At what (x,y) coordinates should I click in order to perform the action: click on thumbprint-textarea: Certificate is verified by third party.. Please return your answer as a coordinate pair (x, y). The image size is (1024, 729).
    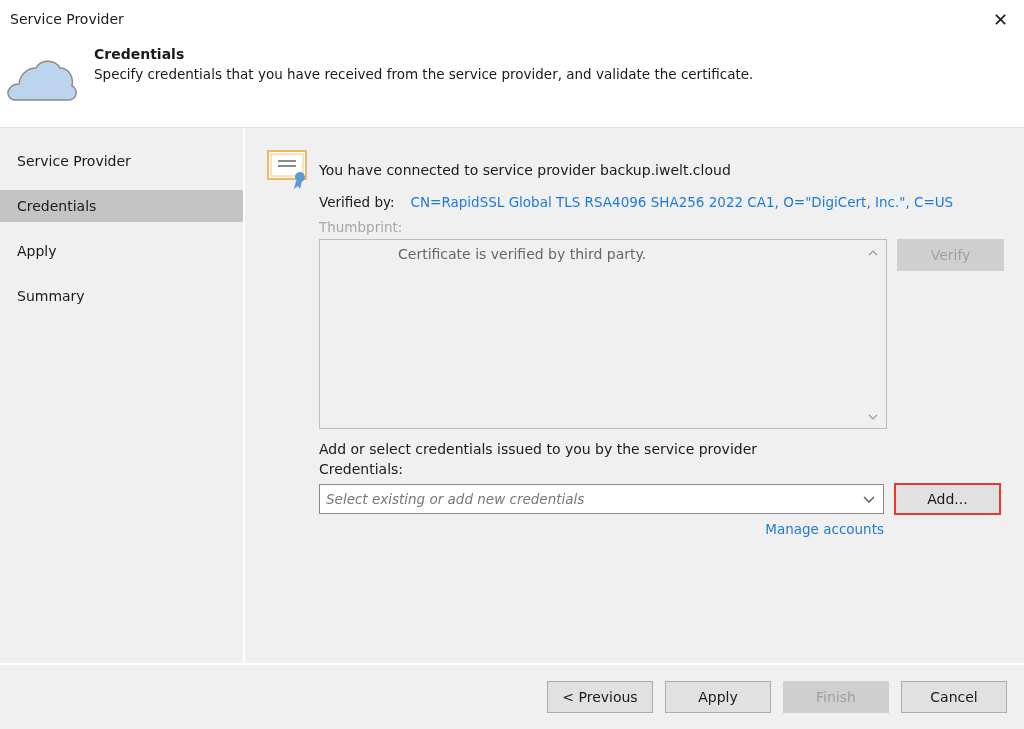
    Looking at the image, I should click on (603, 334).